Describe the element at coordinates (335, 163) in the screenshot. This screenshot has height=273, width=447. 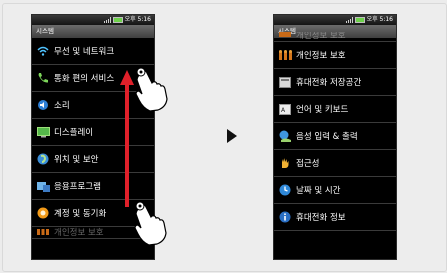
I see `list-item-accessibility: 접근성` at that location.